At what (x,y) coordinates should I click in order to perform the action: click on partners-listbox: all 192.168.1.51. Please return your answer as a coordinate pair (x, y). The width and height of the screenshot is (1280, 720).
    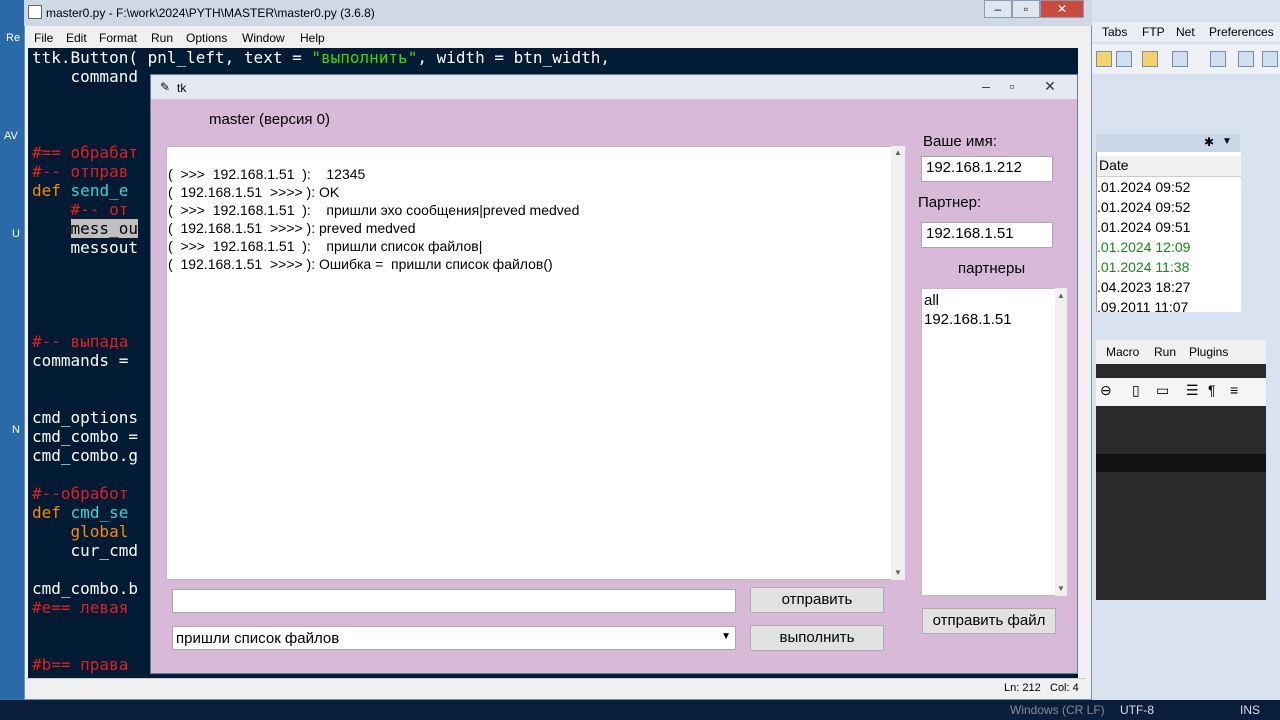
    Looking at the image, I should click on (989, 442).